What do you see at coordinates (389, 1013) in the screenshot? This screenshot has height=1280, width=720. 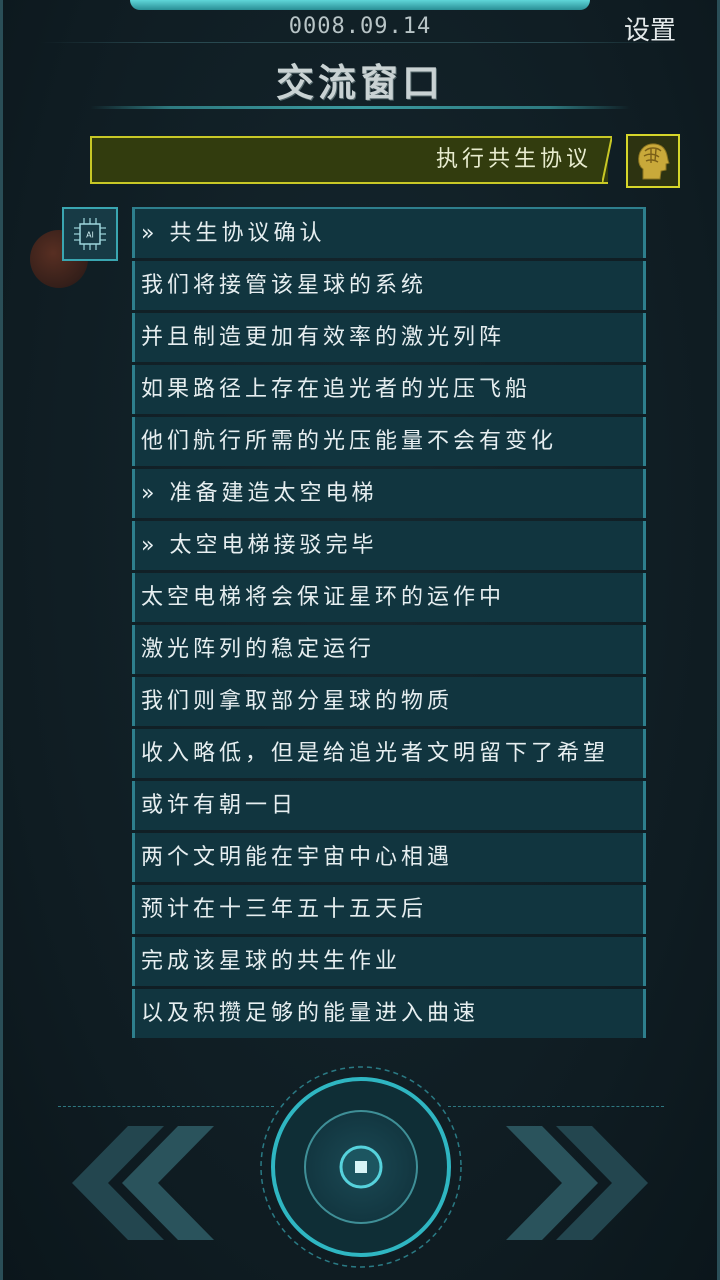 I see `list-item: 以及积攒足够的能量进入曲速` at bounding box center [389, 1013].